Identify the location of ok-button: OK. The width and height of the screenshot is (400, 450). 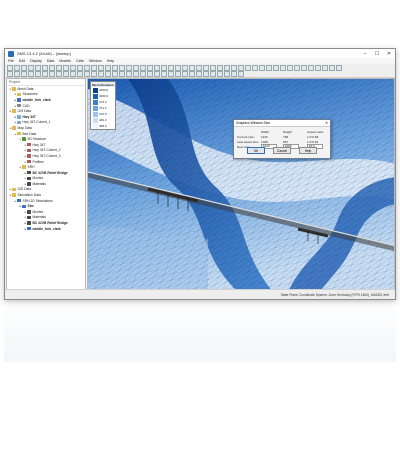
(256, 150).